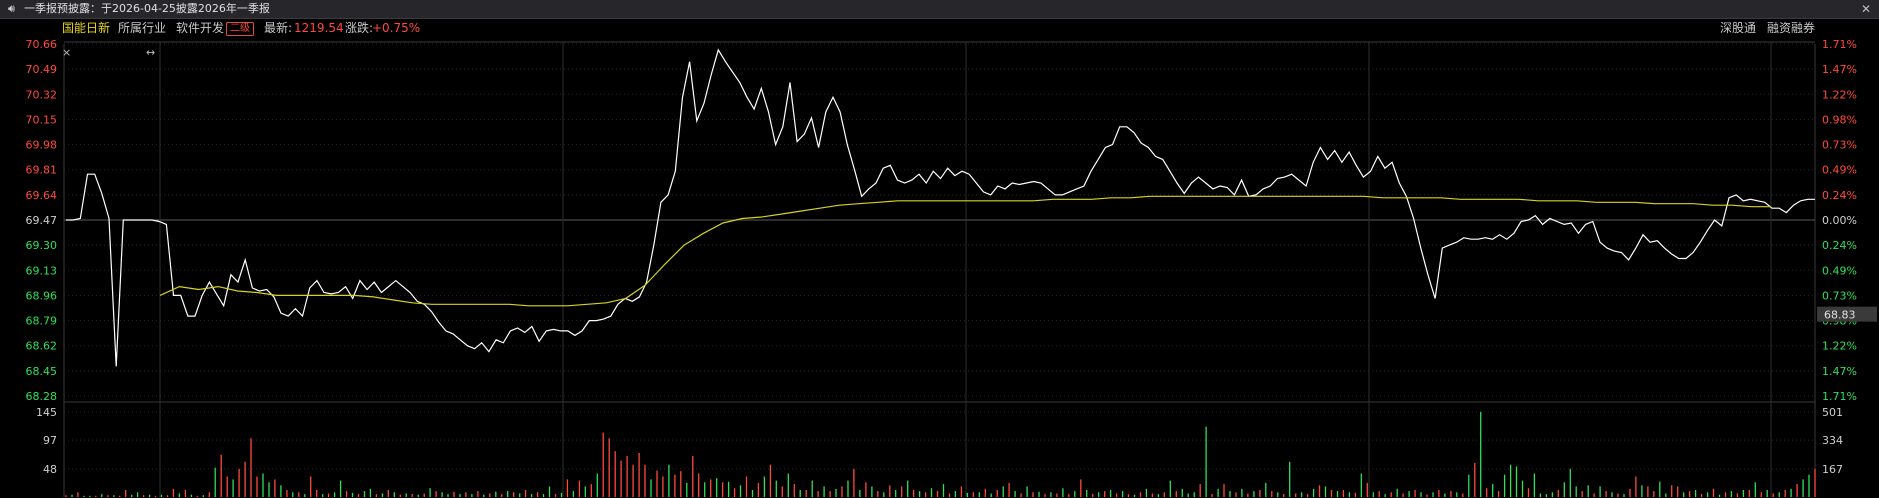 Image resolution: width=1879 pixels, height=498 pixels. Describe the element at coordinates (108, 52) in the screenshot. I see `chart-controls: × ↔` at that location.